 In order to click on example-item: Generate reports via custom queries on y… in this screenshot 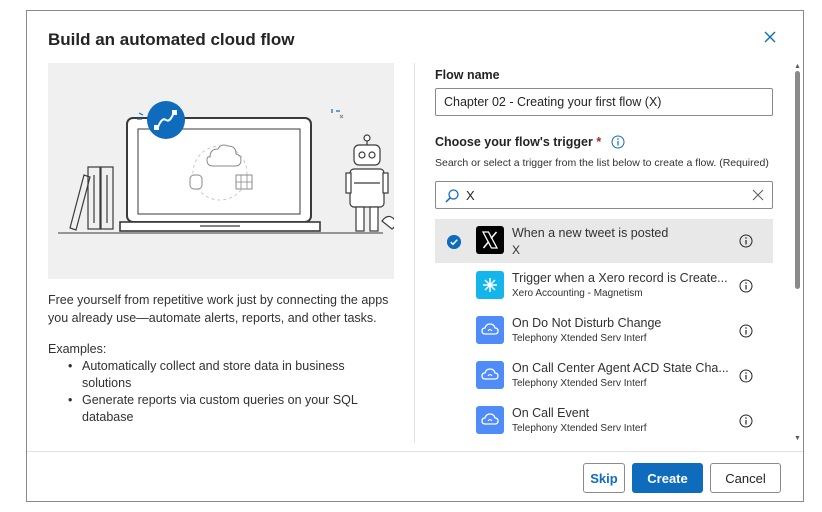, I will do `click(231, 409)`.